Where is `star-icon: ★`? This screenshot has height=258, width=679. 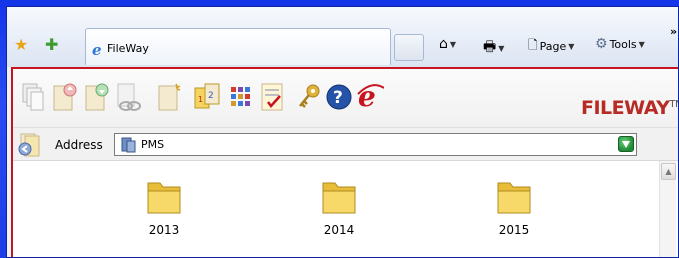
star-icon: ★ is located at coordinates (21, 45).